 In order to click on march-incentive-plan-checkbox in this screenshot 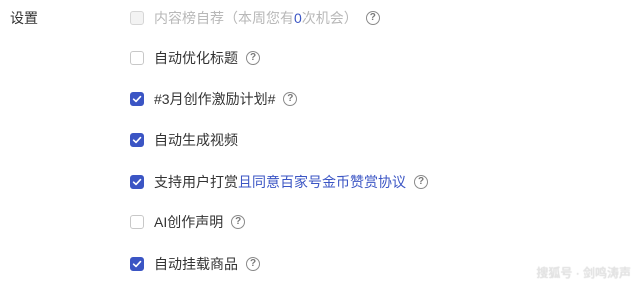, I will do `click(137, 99)`.